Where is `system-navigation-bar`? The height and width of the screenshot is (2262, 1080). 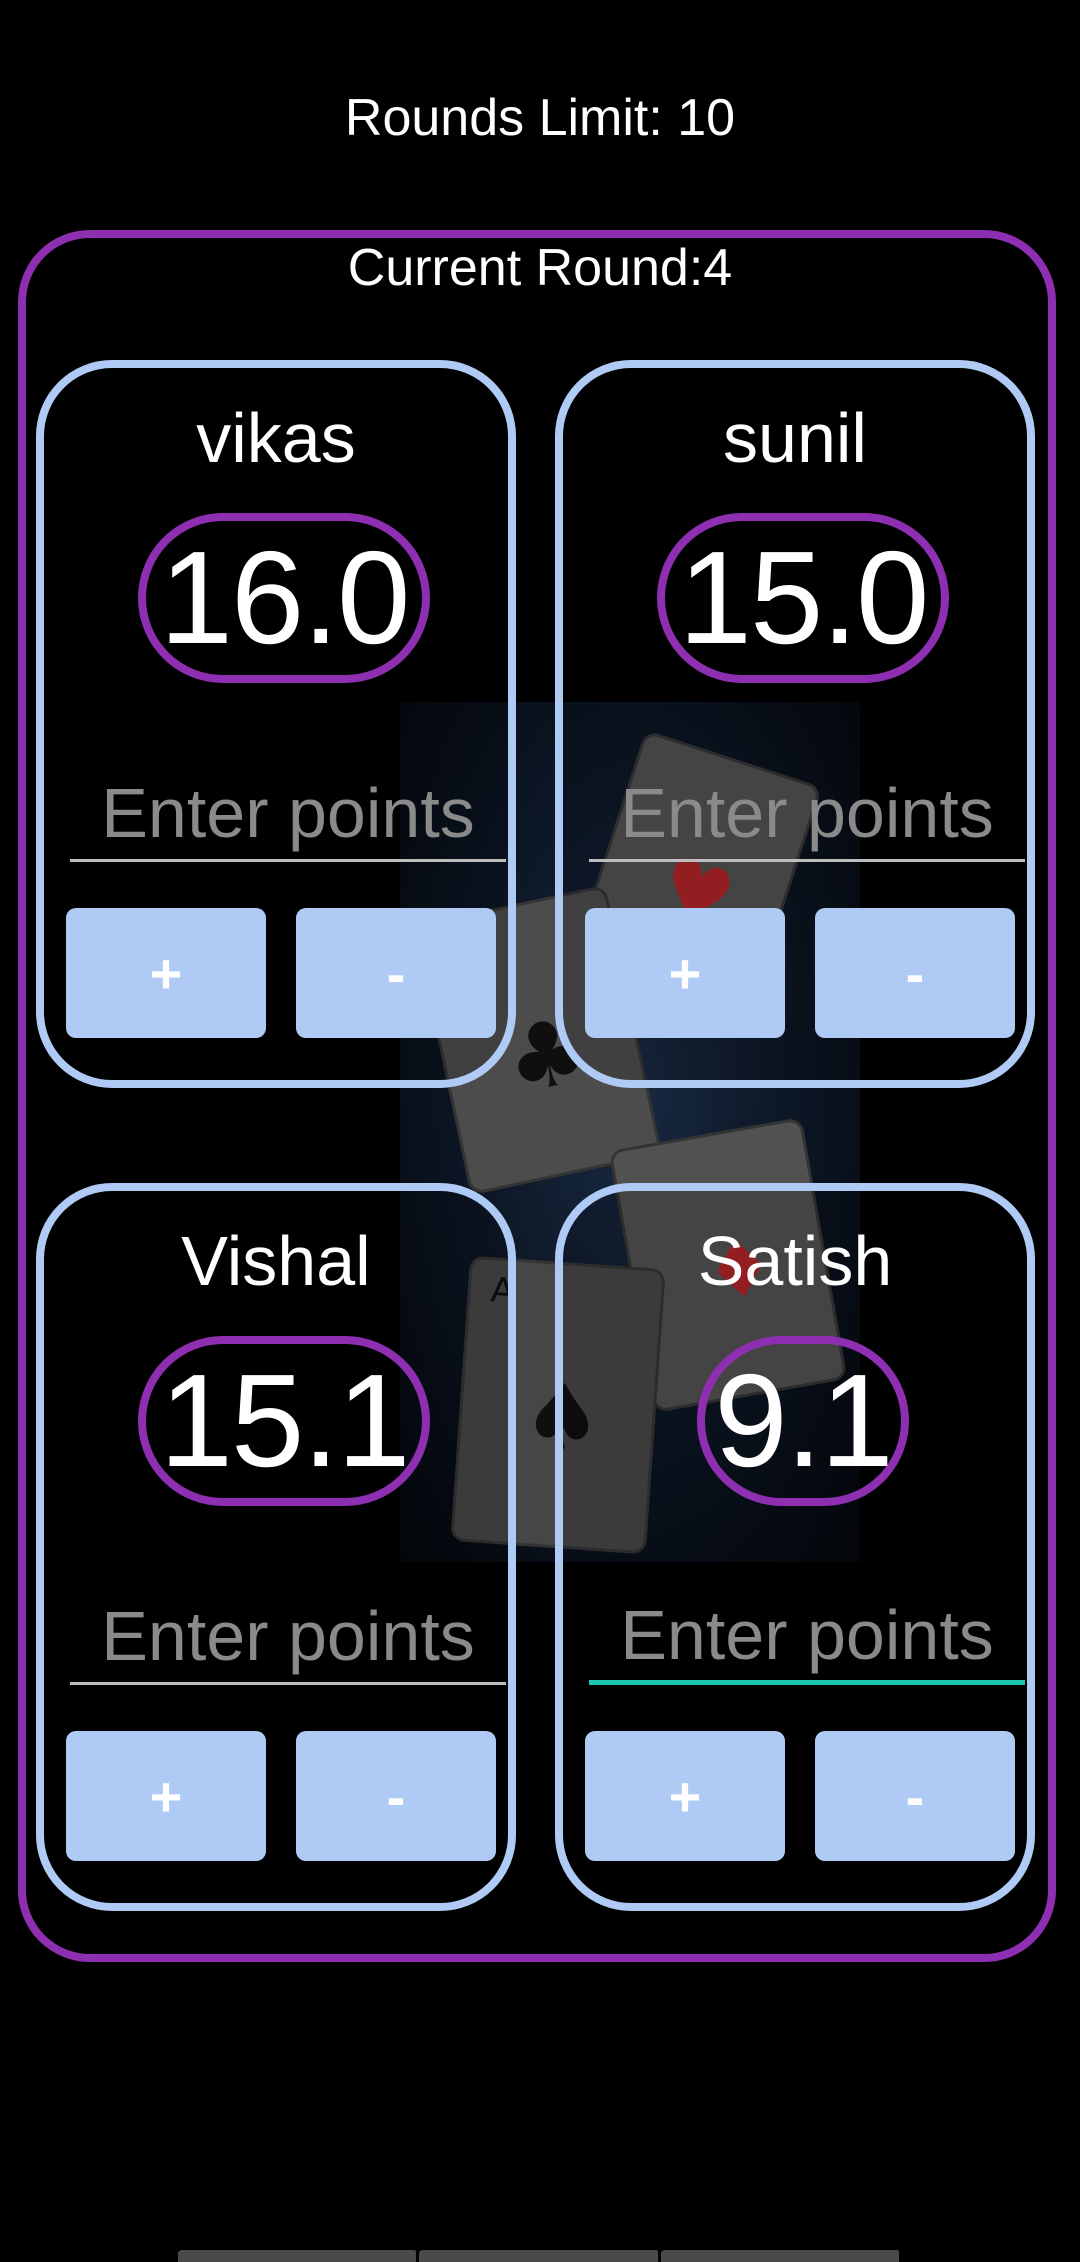
system-navigation-bar is located at coordinates (540, 2256).